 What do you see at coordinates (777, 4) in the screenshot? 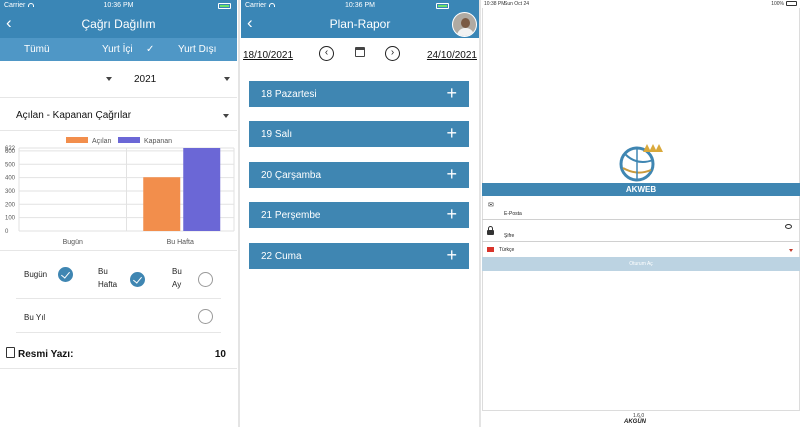
I see `battery-label: 100%` at bounding box center [777, 4].